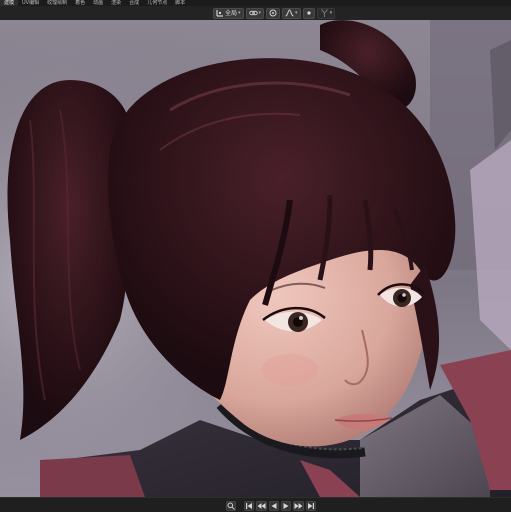  I want to click on proportional-edit-toggle, so click(273, 13).